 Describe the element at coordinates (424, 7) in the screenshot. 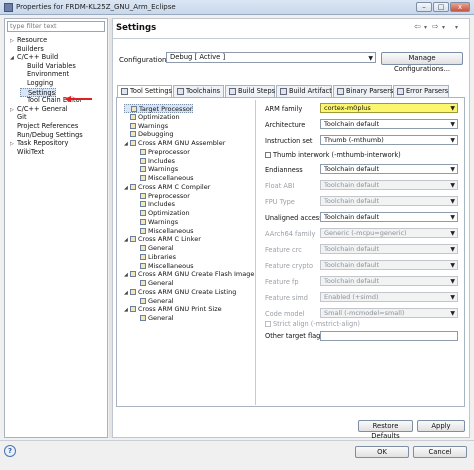

I see `minimize-button: –` at that location.